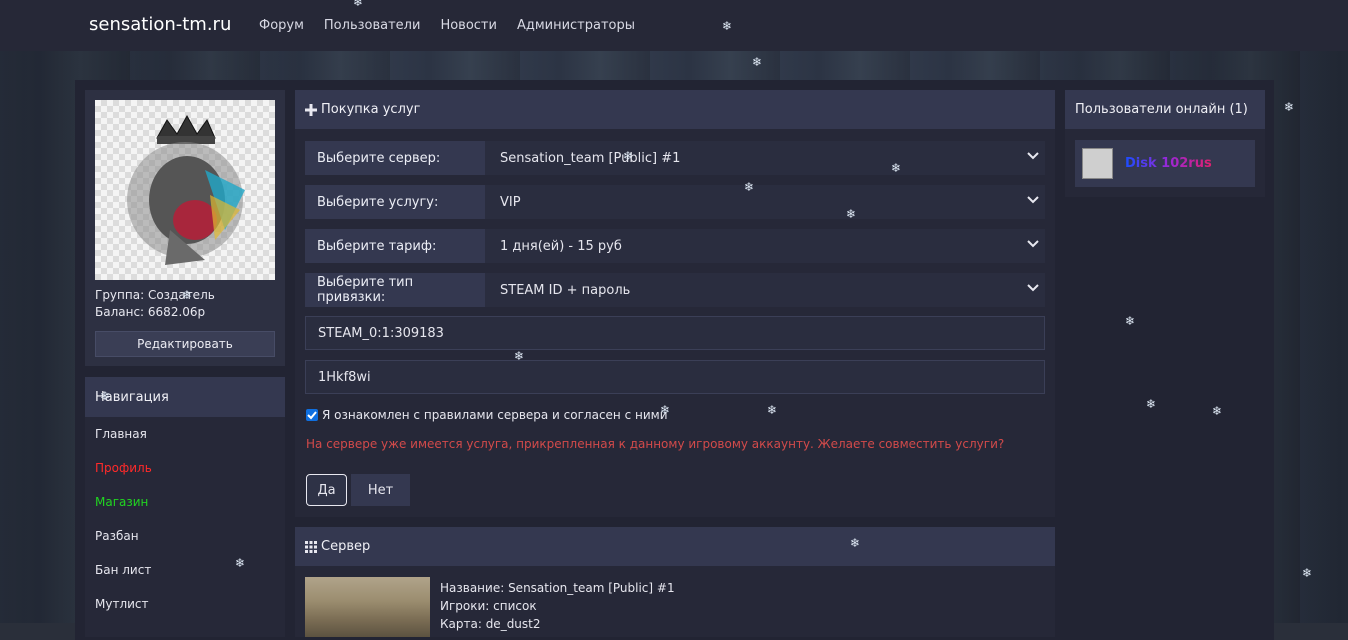  I want to click on service-select-label: Выберите услугу:, so click(378, 202).